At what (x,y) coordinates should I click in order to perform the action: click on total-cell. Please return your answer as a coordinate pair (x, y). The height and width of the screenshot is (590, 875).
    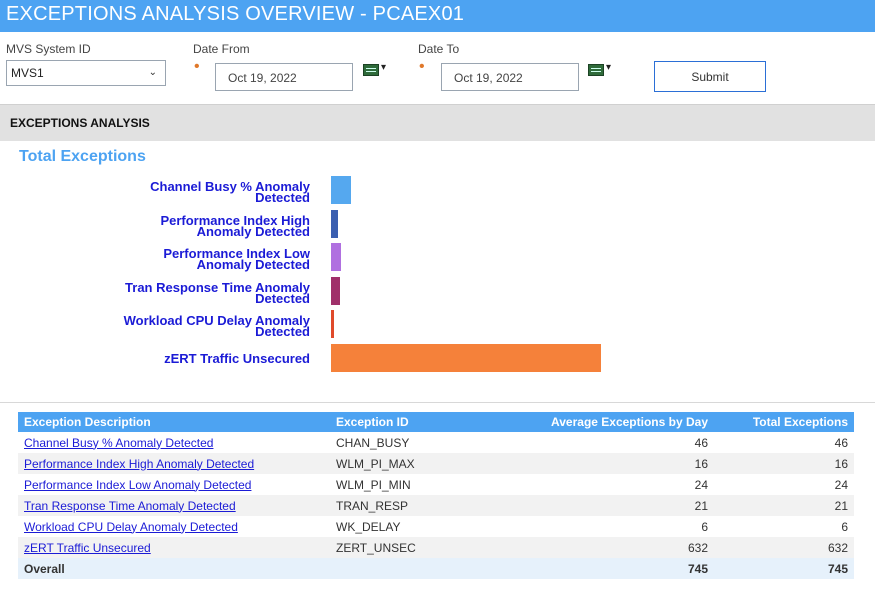
    Looking at the image, I should click on (406, 568).